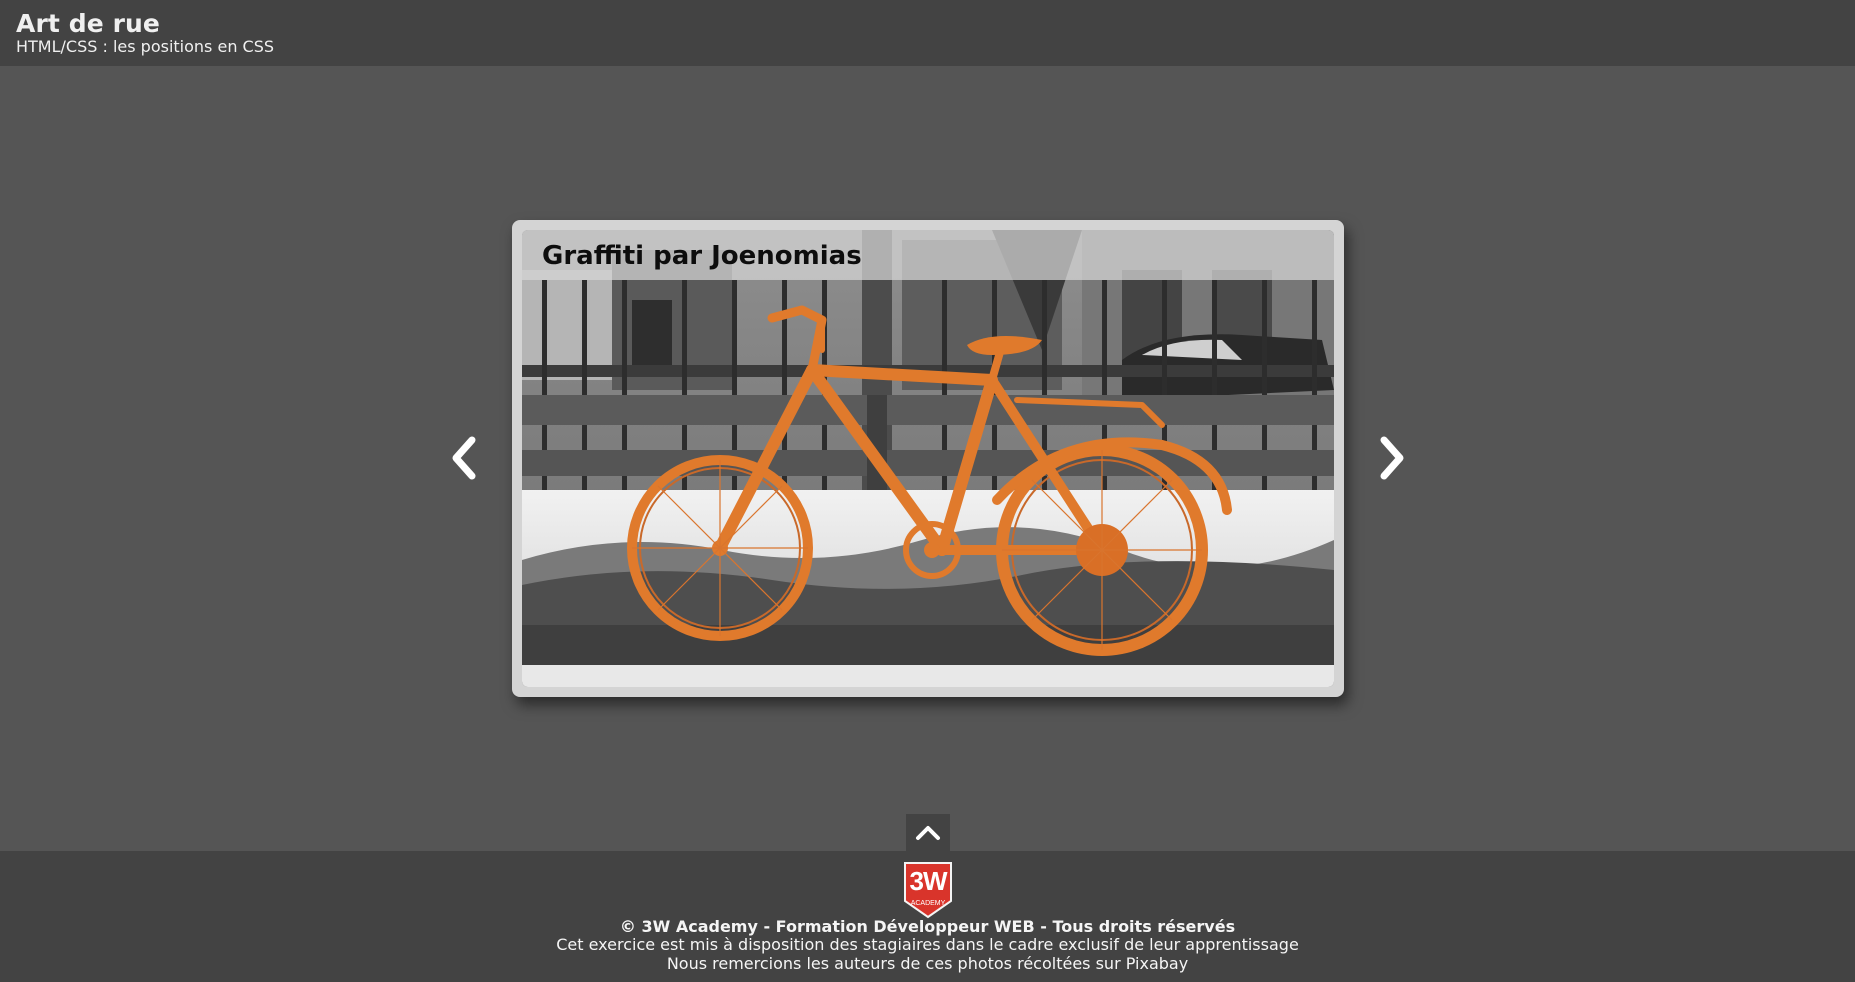  I want to click on chevron-left-icon, so click(464, 458).